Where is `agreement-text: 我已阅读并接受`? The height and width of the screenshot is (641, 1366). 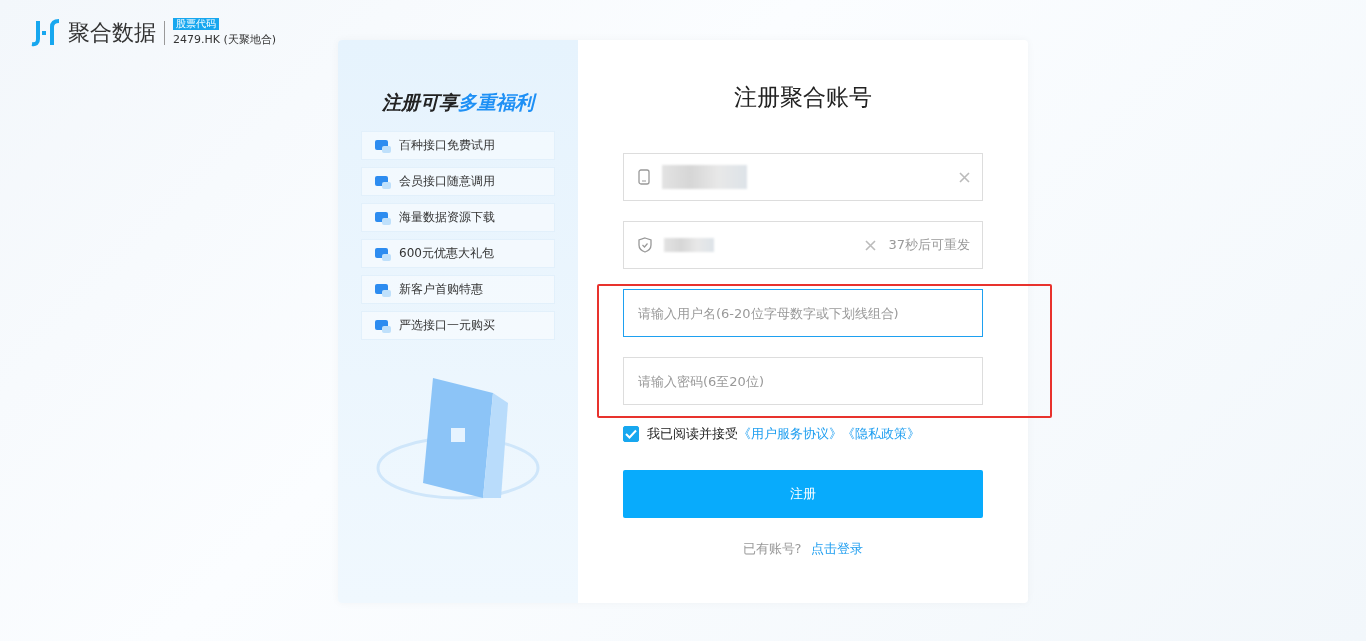 agreement-text: 我已阅读并接受 is located at coordinates (692, 434).